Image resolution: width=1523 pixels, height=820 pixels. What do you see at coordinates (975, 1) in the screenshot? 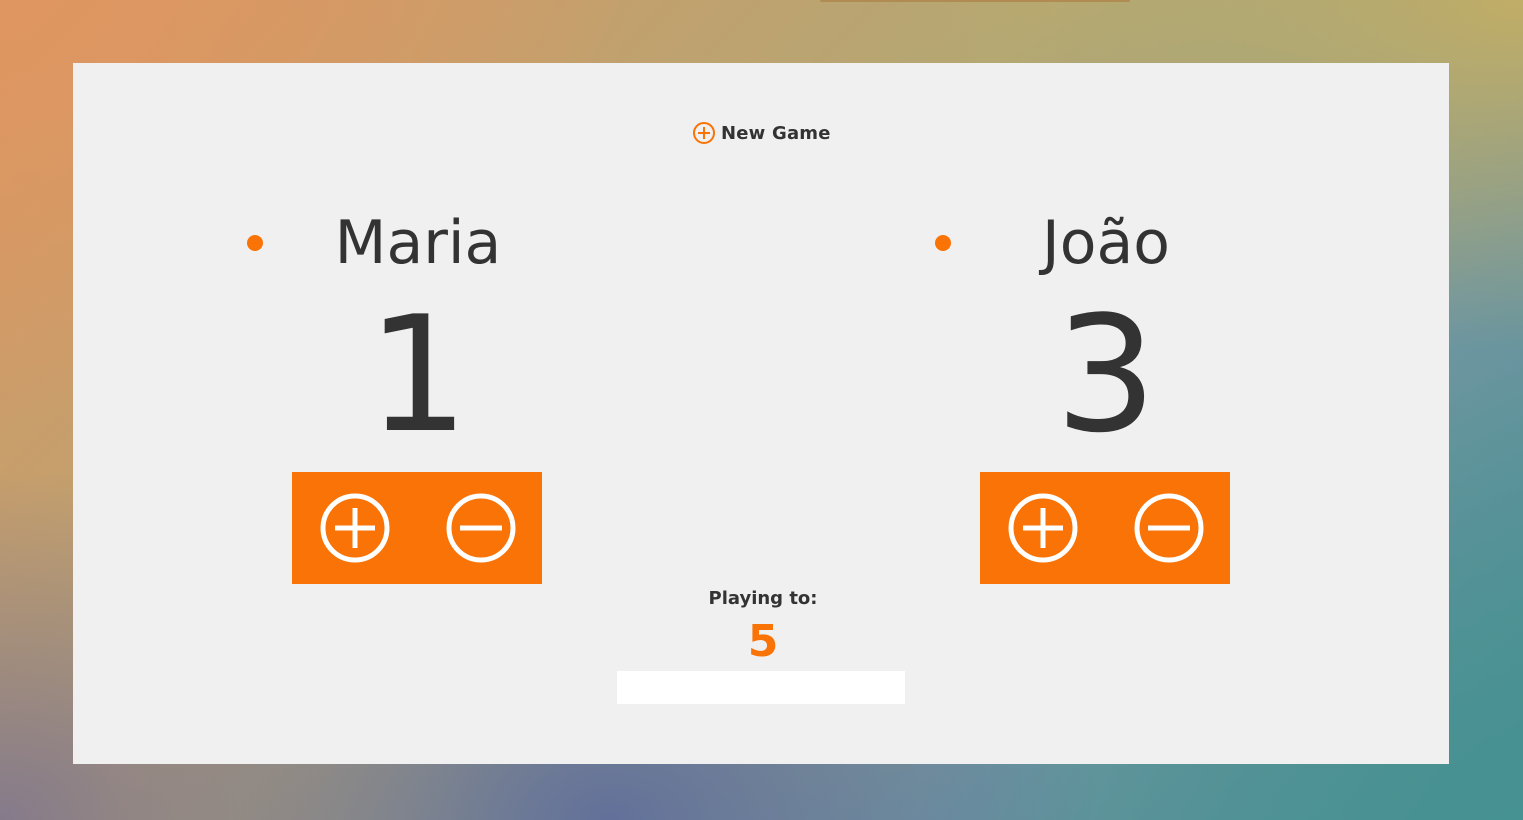
I see `top-tab` at bounding box center [975, 1].